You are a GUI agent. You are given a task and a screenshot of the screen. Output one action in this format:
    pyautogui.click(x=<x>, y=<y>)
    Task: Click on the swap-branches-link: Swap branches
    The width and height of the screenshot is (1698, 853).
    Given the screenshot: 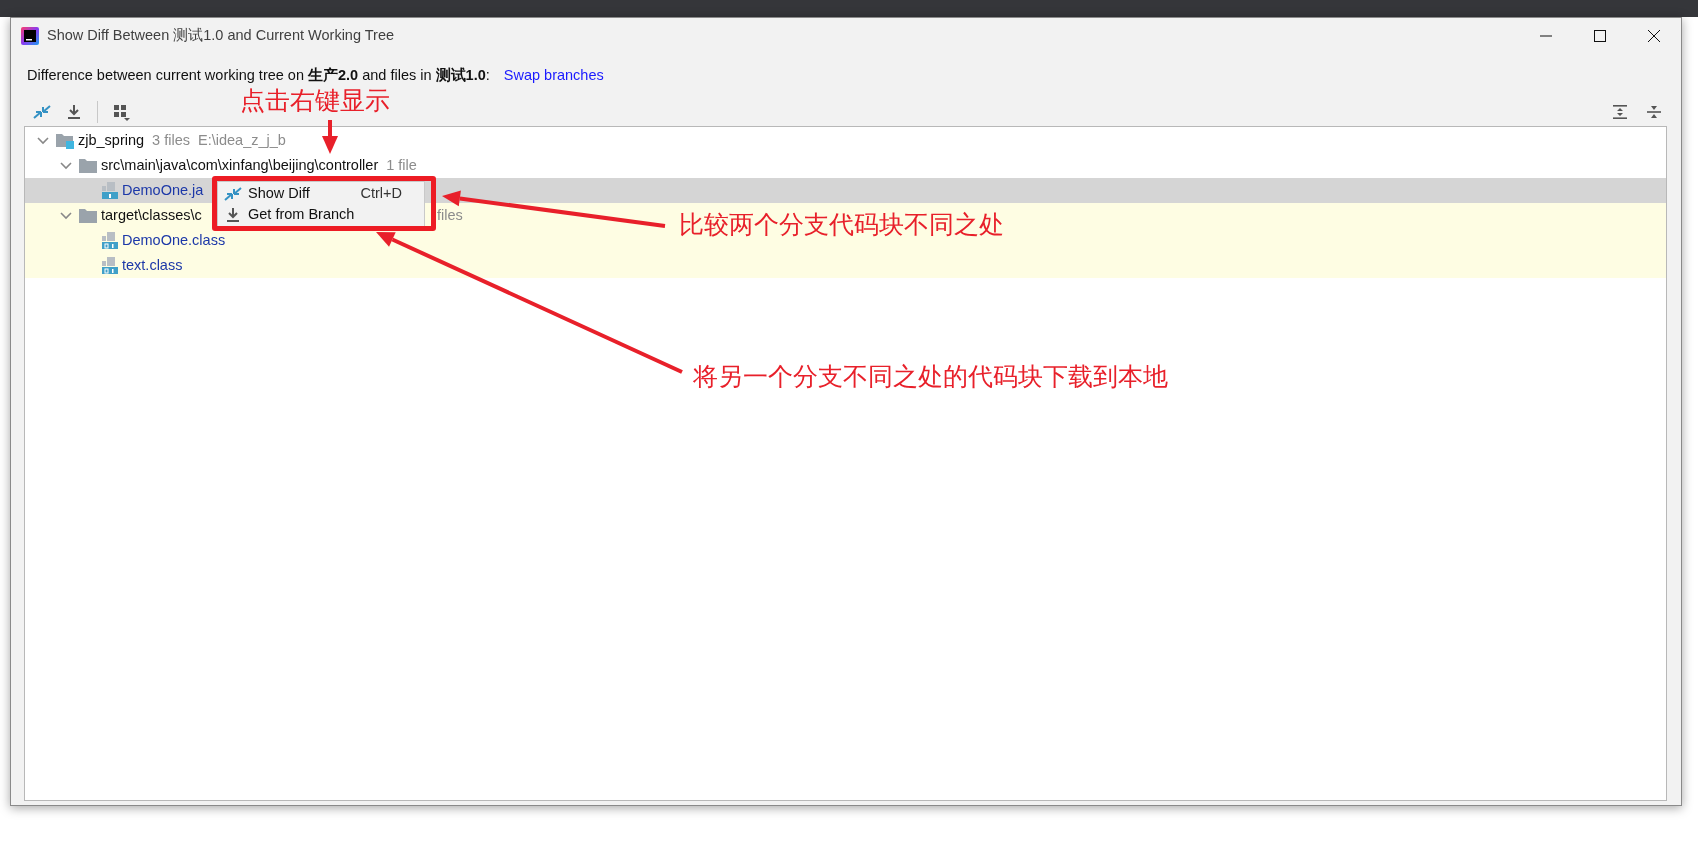 What is the action you would take?
    pyautogui.click(x=553, y=76)
    